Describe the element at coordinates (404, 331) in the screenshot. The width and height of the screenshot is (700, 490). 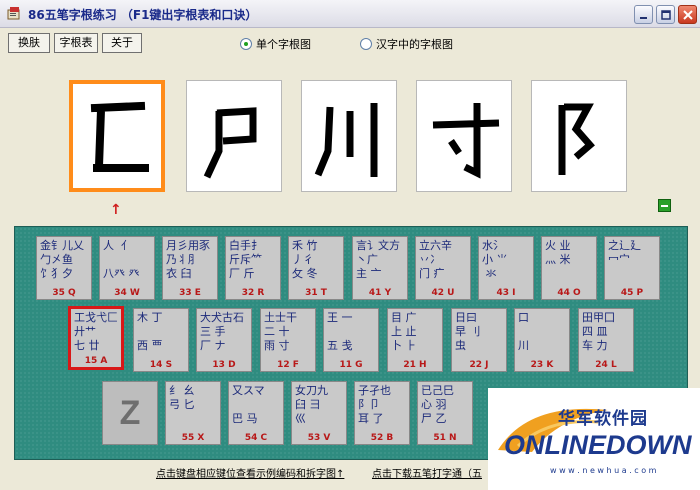
I see `key-roots: 目 广 上 止 卜 ⺊` at that location.